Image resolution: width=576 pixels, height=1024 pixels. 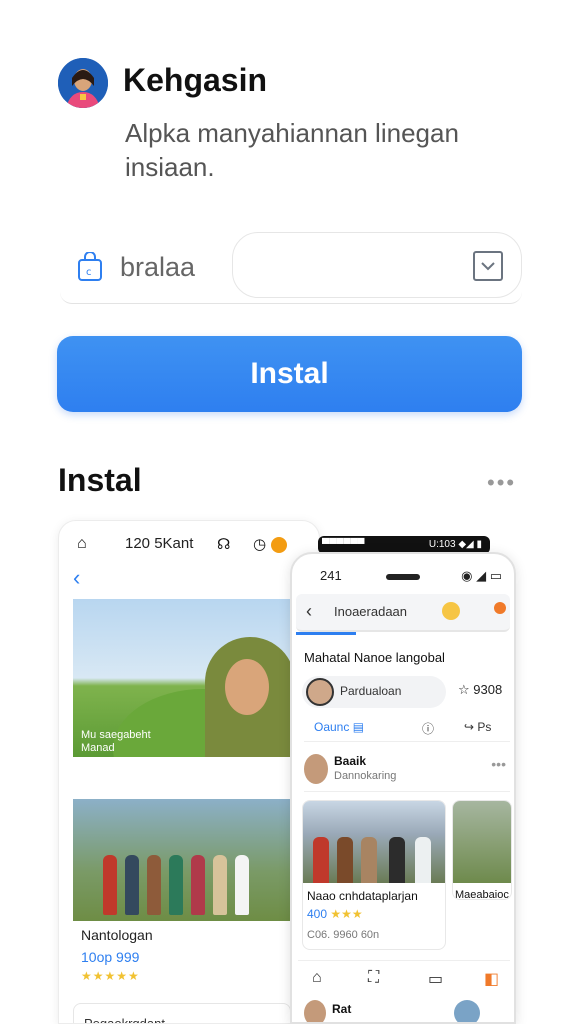 What do you see at coordinates (182, 678) in the screenshot?
I see `hero-photo: Mu saegabeht Manad` at bounding box center [182, 678].